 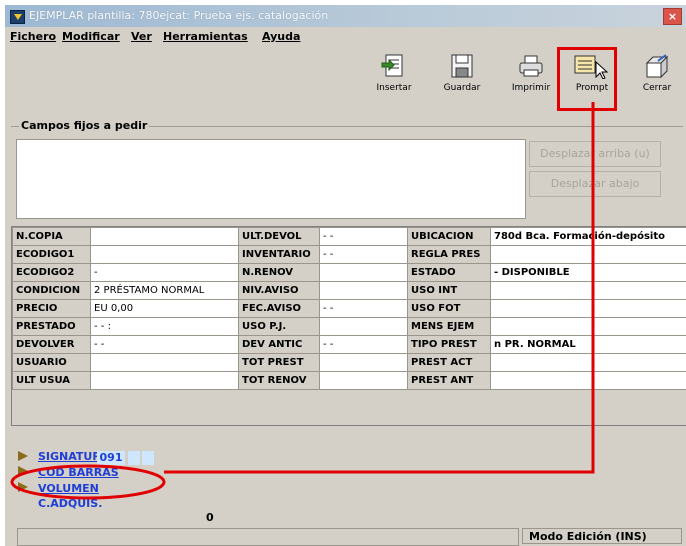 What do you see at coordinates (462, 88) in the screenshot?
I see `guardar-label: Guardar` at bounding box center [462, 88].